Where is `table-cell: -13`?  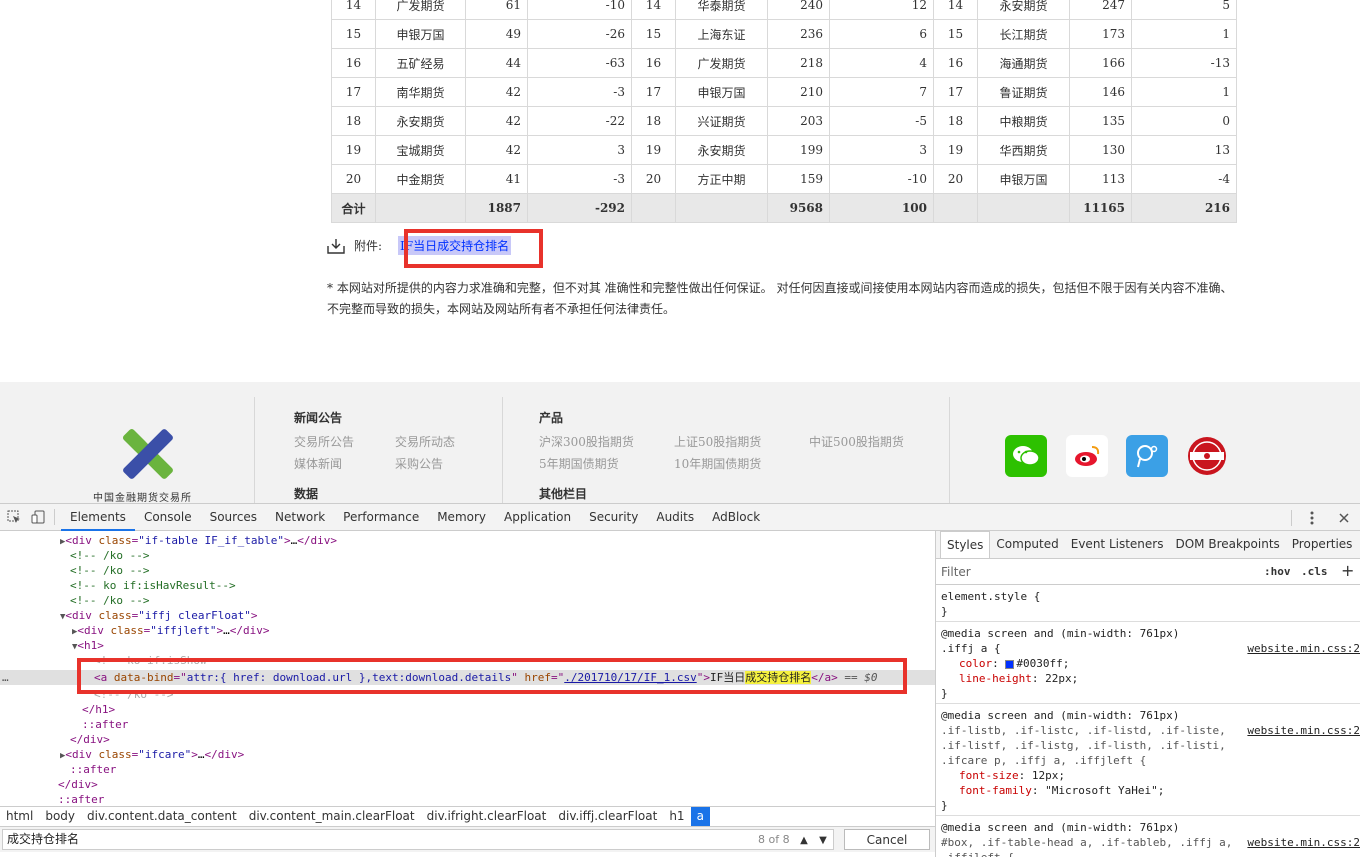 table-cell: -13 is located at coordinates (1184, 63).